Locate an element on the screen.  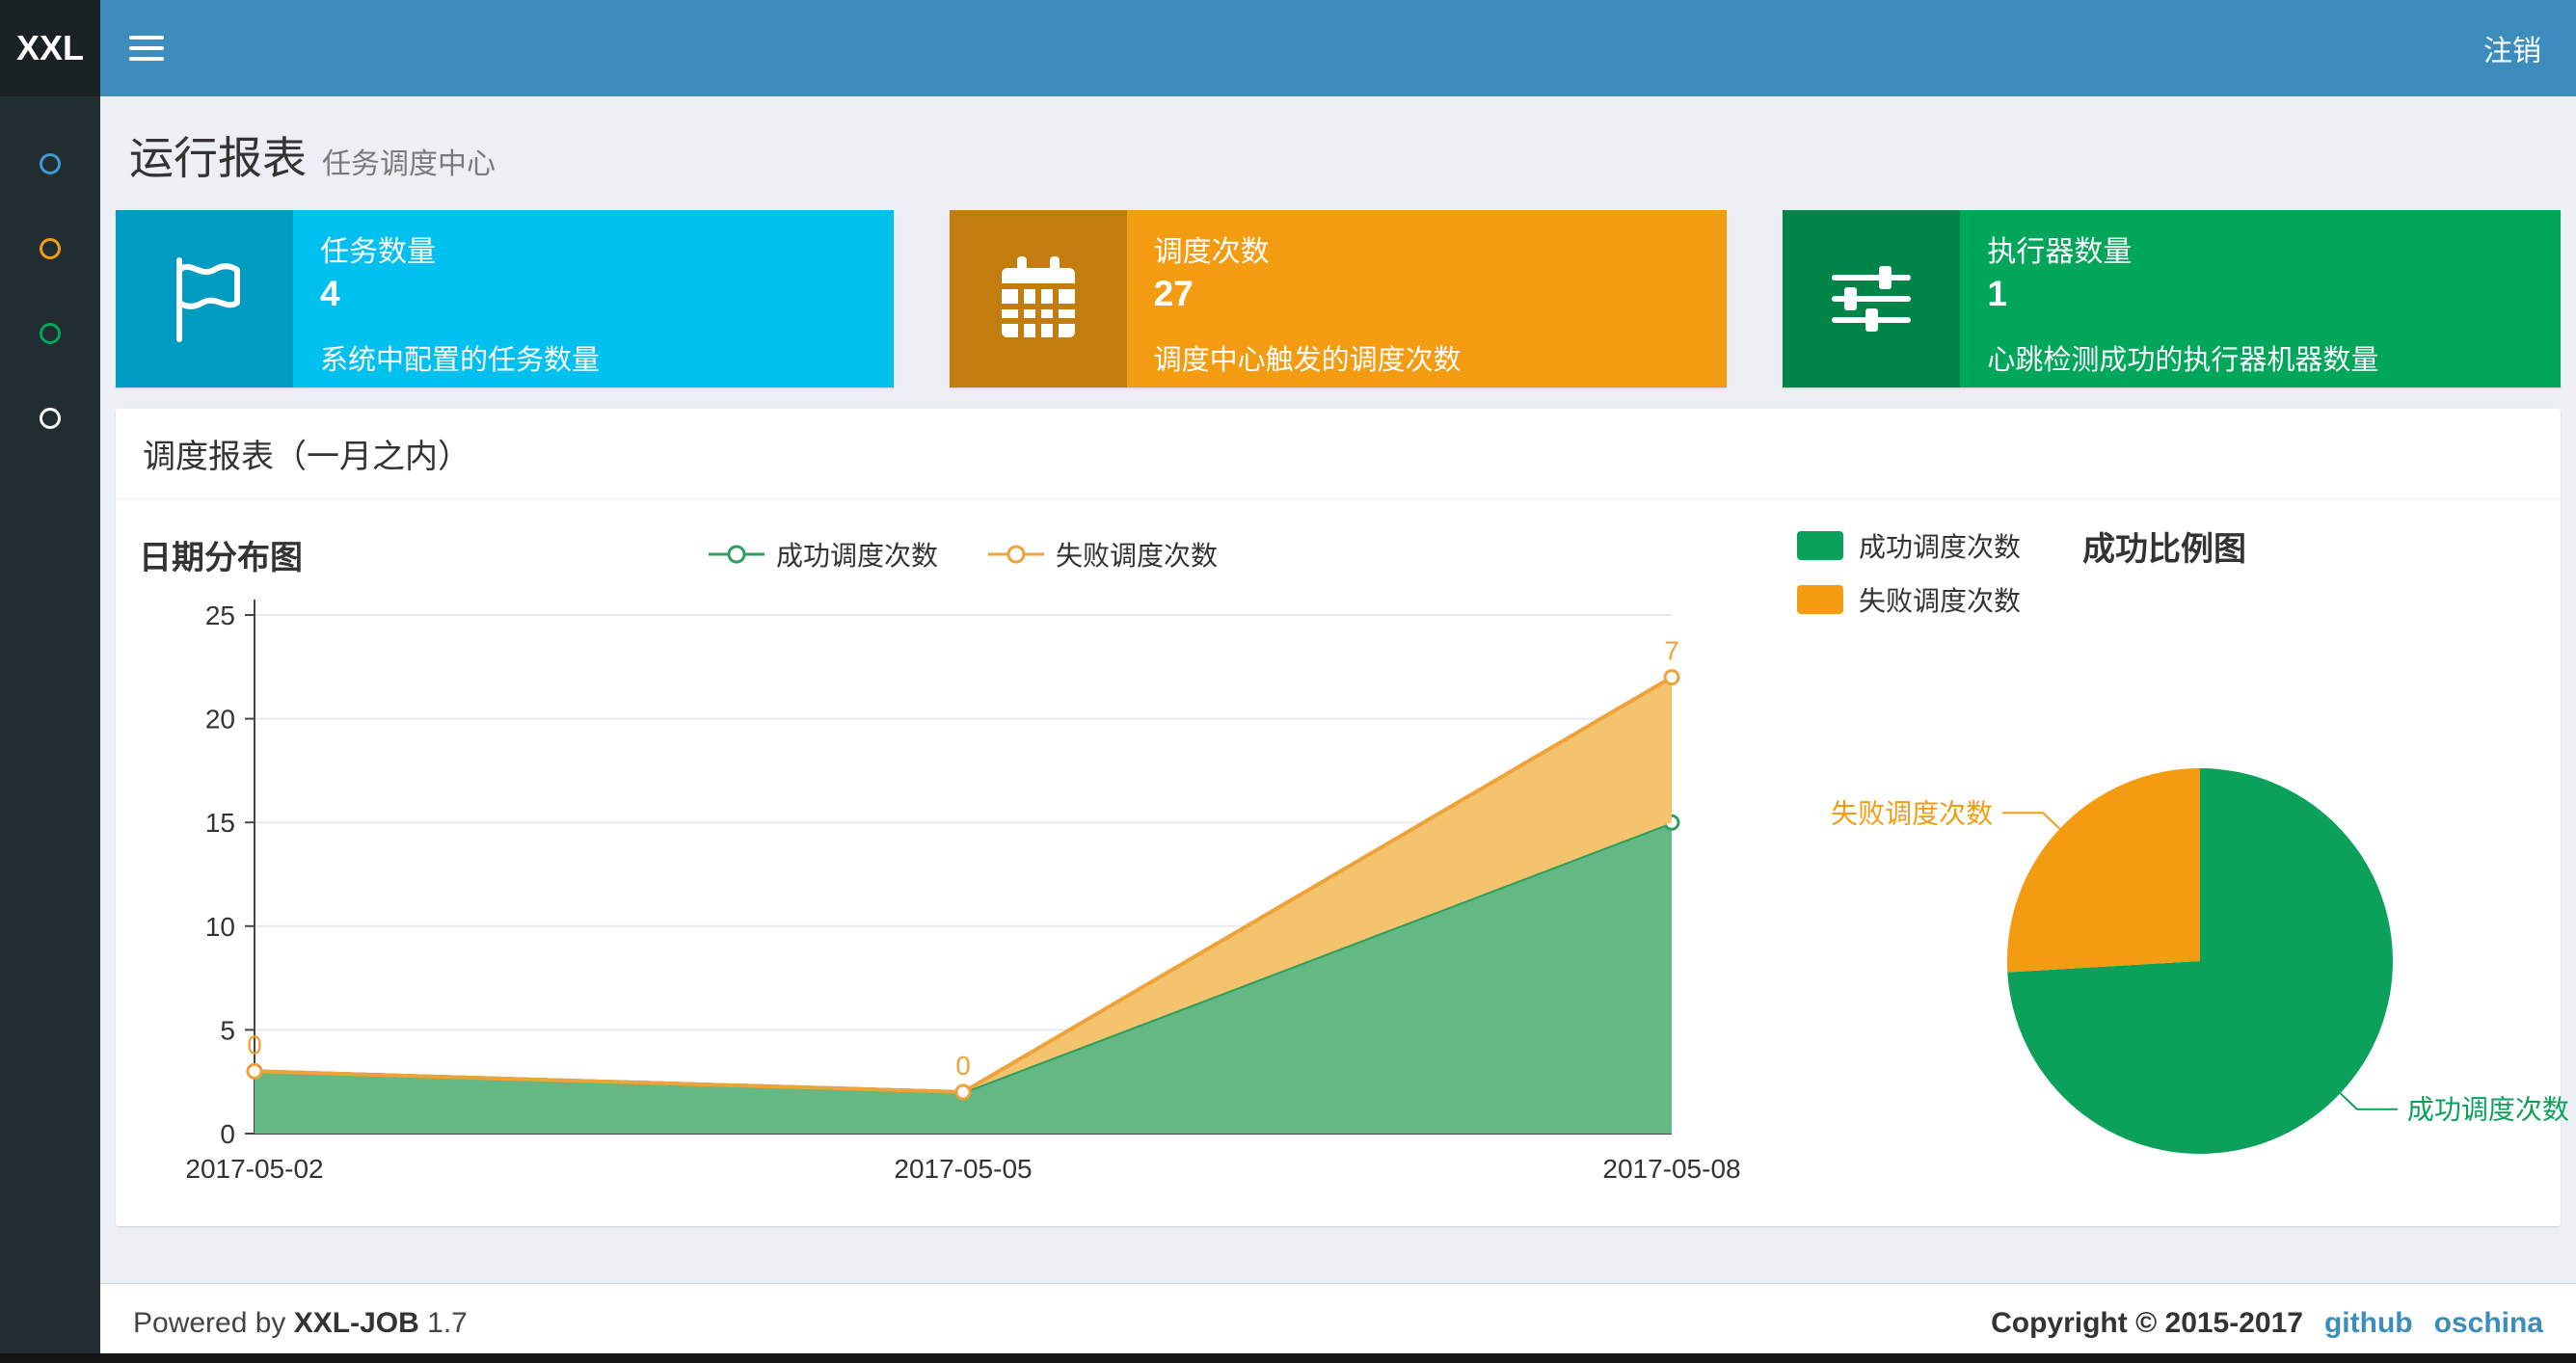
version: 1.7 is located at coordinates (448, 1323).